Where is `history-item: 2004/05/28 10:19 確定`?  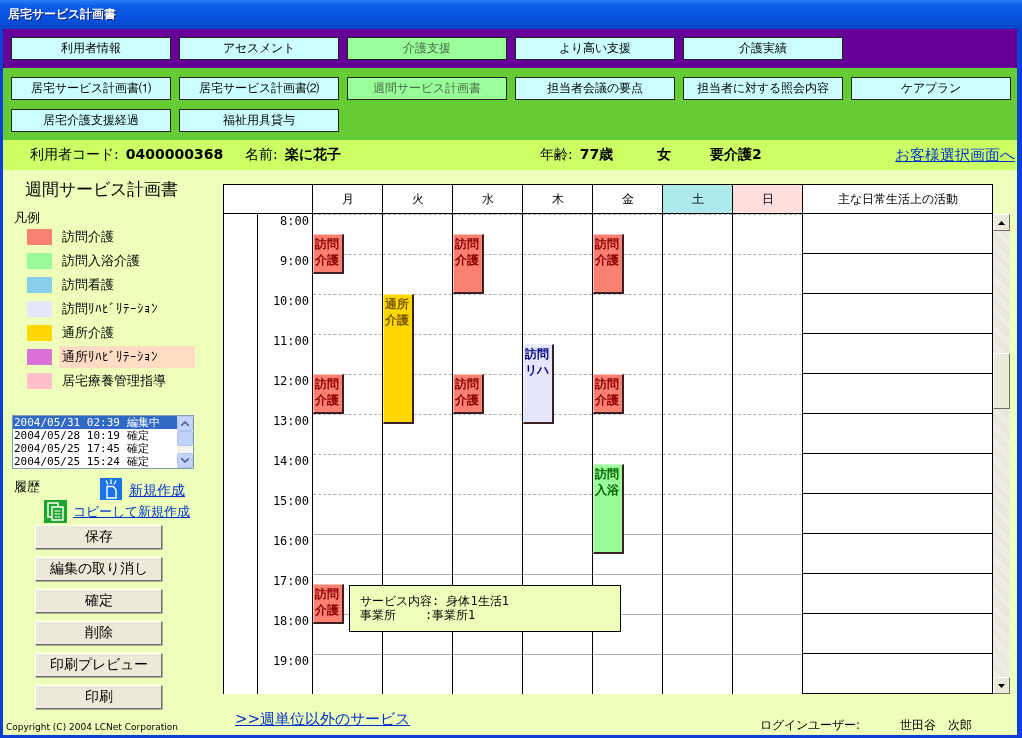
history-item: 2004/05/28 10:19 確定 is located at coordinates (95, 435).